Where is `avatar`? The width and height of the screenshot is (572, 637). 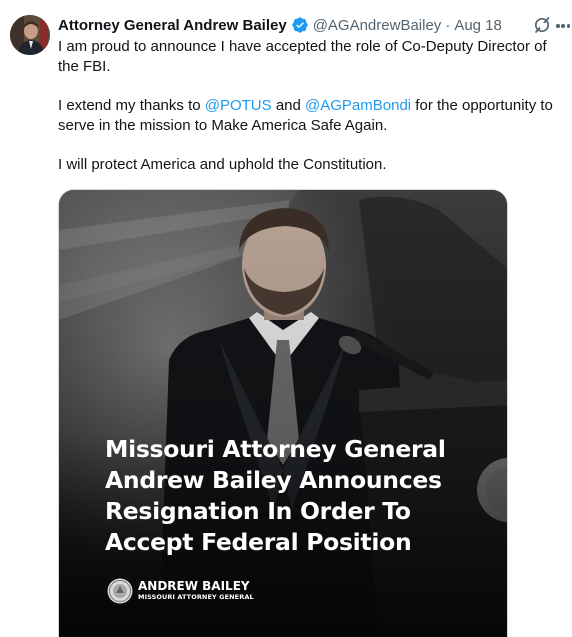
avatar is located at coordinates (30, 35).